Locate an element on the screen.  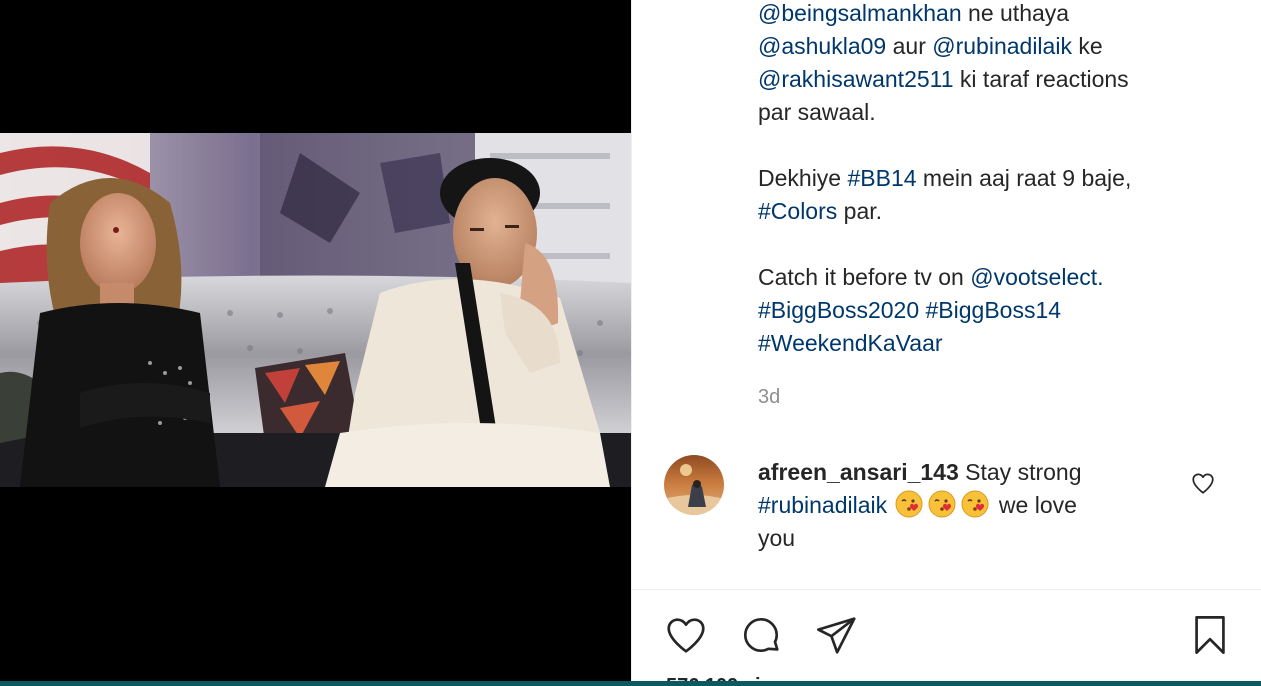
mention-link: @rubinadilaik is located at coordinates (1002, 46).